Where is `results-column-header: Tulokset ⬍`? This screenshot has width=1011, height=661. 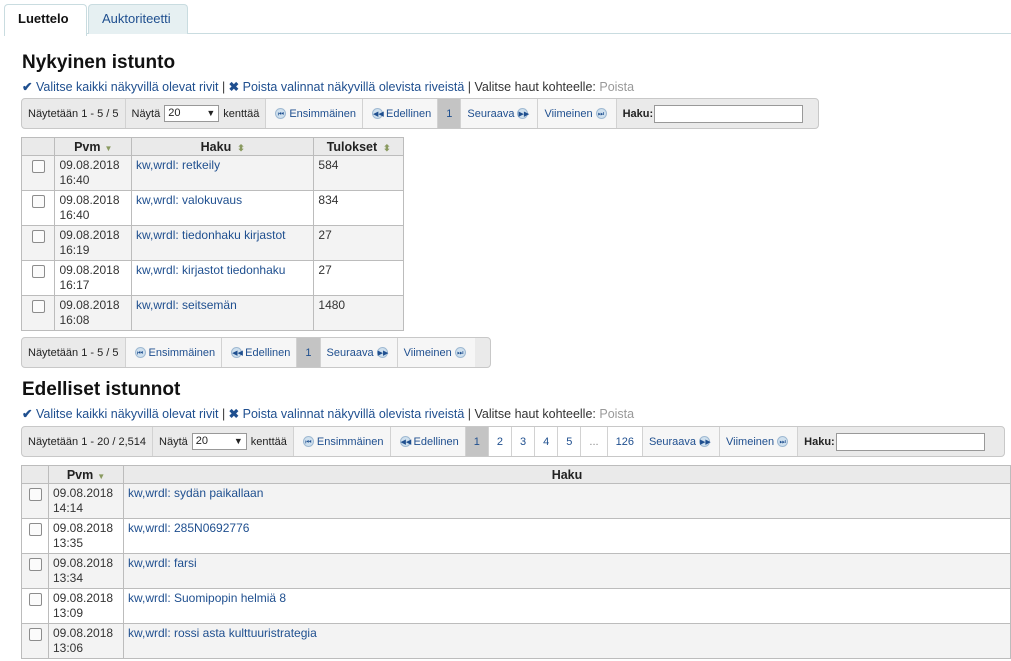
results-column-header: Tulokset ⬍ is located at coordinates (358, 146).